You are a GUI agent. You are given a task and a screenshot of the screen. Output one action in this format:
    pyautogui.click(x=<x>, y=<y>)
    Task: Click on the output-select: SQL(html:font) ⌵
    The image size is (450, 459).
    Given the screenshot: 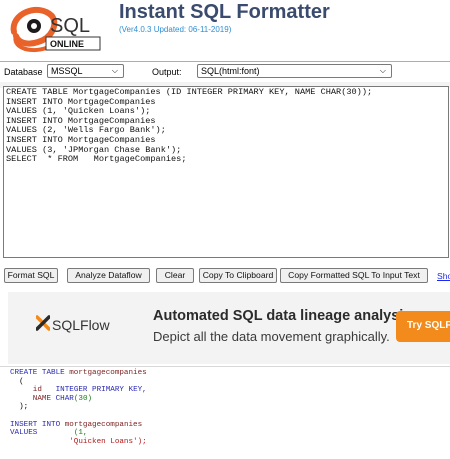 What is the action you would take?
    pyautogui.click(x=294, y=71)
    